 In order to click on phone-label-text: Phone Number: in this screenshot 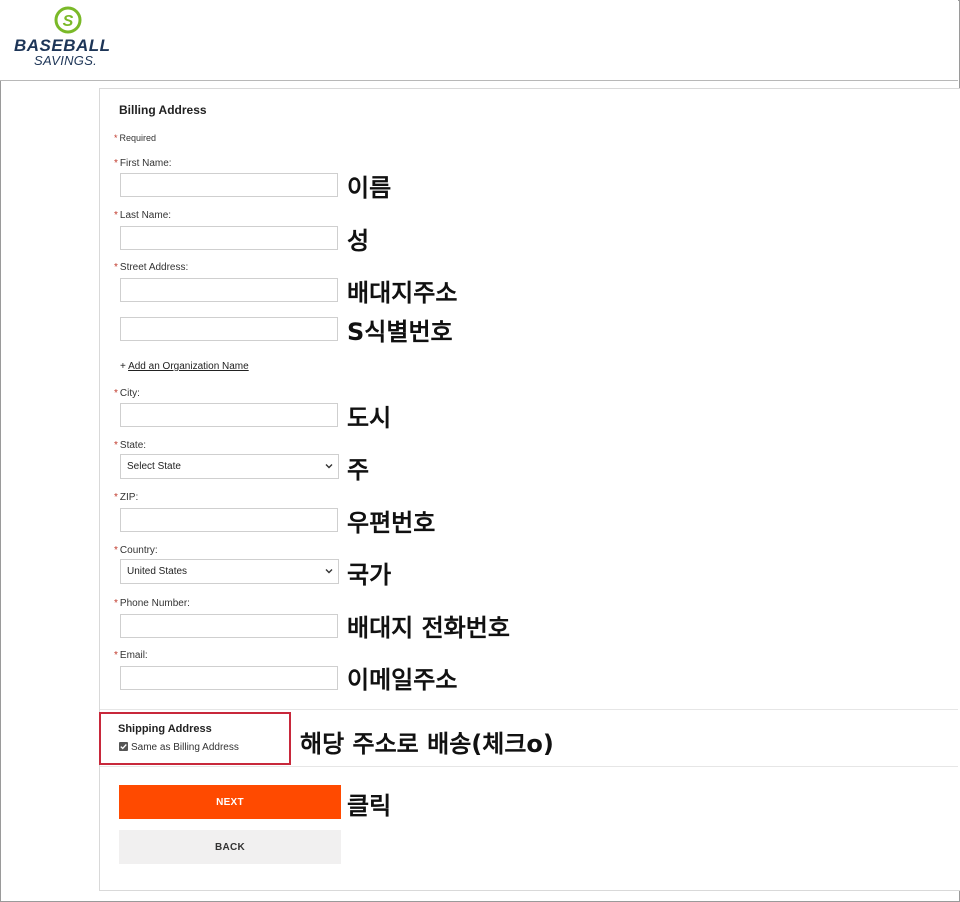, I will do `click(154, 603)`.